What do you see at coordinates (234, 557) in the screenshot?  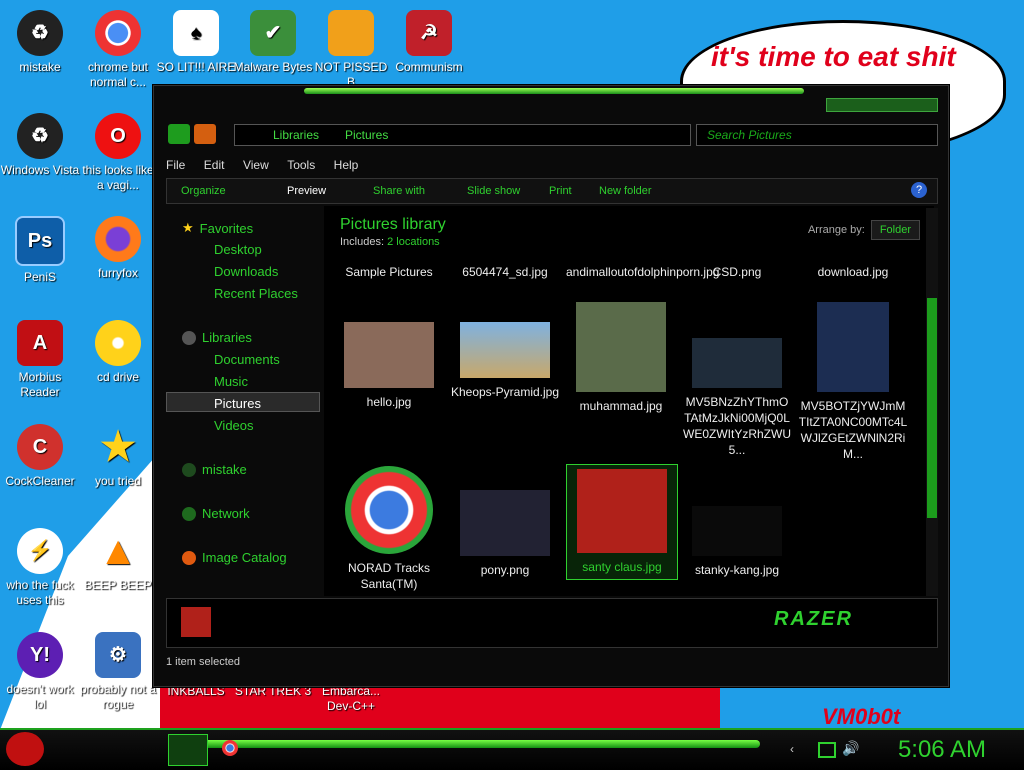 I see `nav-image-catalog: Image Catalog` at bounding box center [234, 557].